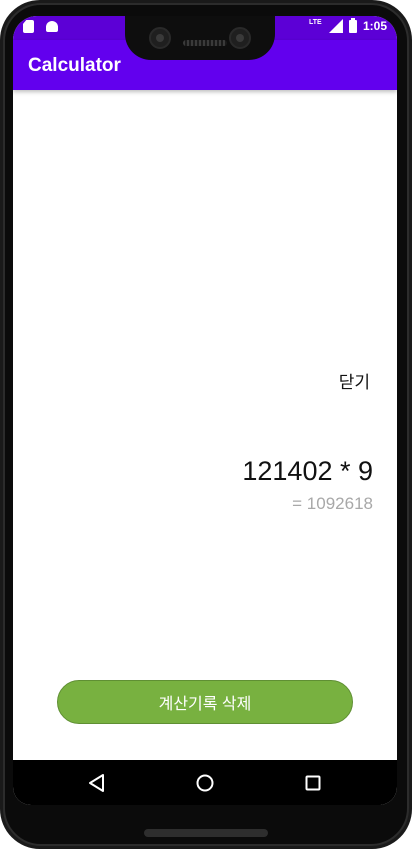  Describe the element at coordinates (40, 26) in the screenshot. I see `status-left-icons` at that location.